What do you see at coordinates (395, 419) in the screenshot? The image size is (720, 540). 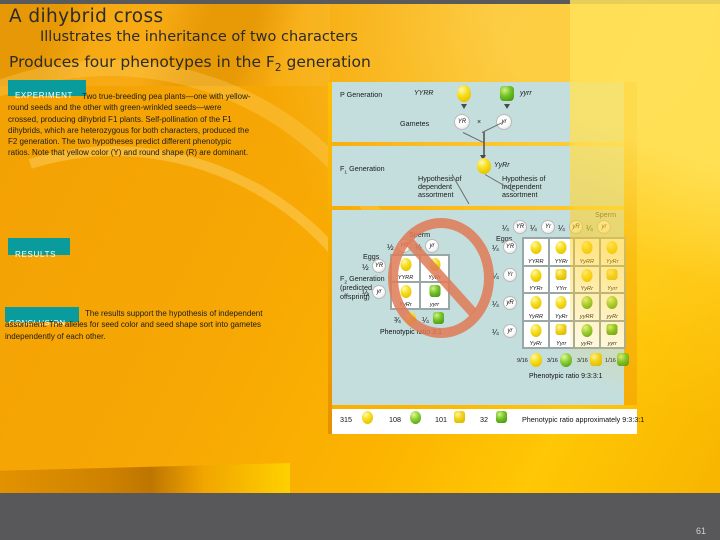 I see `observed-count-1: 108` at bounding box center [395, 419].